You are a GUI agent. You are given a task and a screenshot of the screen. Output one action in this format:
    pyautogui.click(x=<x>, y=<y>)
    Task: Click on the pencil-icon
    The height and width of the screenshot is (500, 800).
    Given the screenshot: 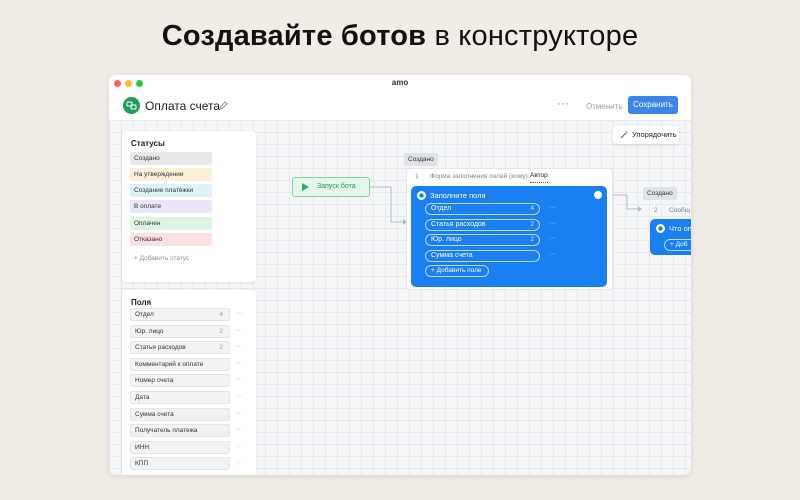 What is the action you would take?
    pyautogui.click(x=223, y=105)
    